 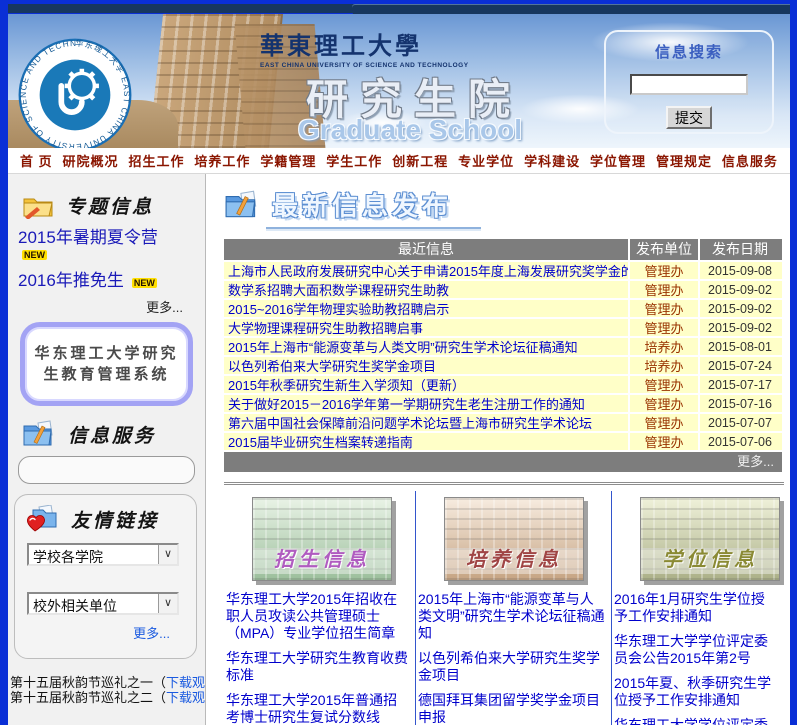 What do you see at coordinates (42, 518) in the screenshot?
I see `heart-folder-icon` at bounding box center [42, 518].